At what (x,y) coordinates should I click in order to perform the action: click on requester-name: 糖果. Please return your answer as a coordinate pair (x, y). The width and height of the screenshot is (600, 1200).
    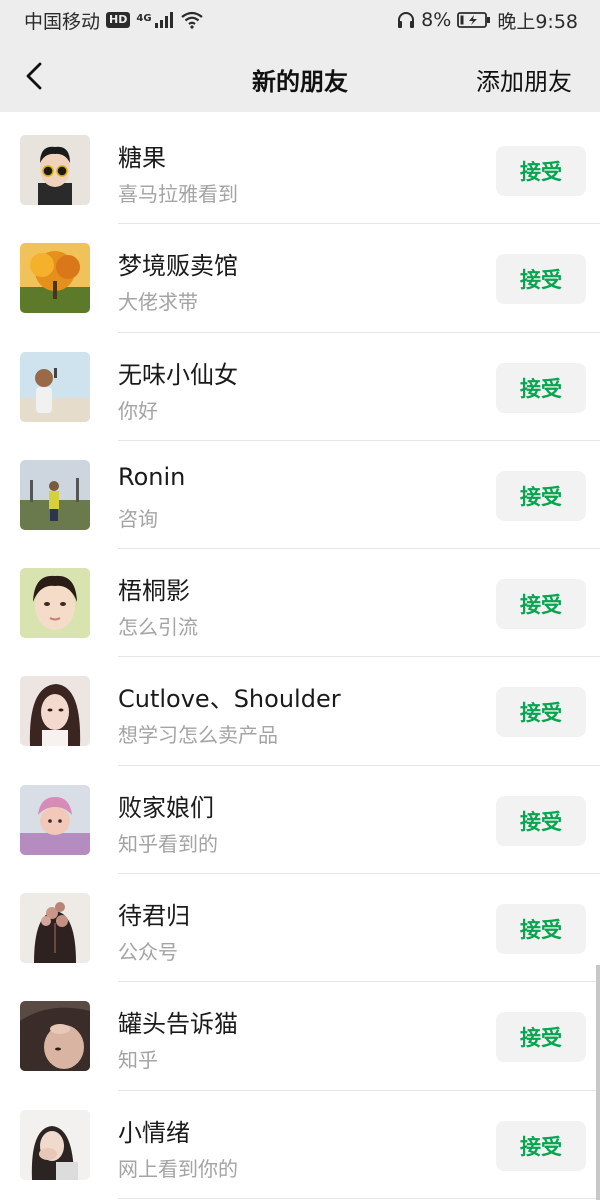
    Looking at the image, I should click on (142, 158).